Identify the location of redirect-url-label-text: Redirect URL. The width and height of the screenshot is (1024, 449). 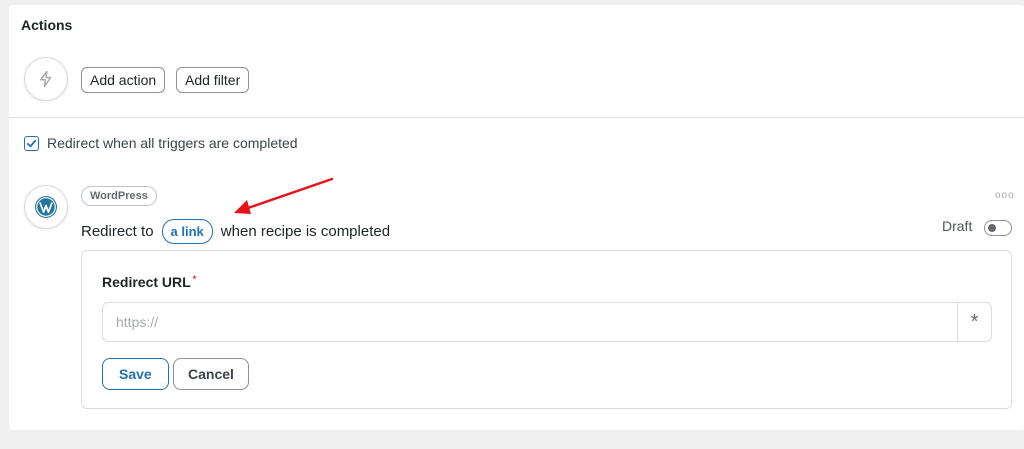
(146, 282).